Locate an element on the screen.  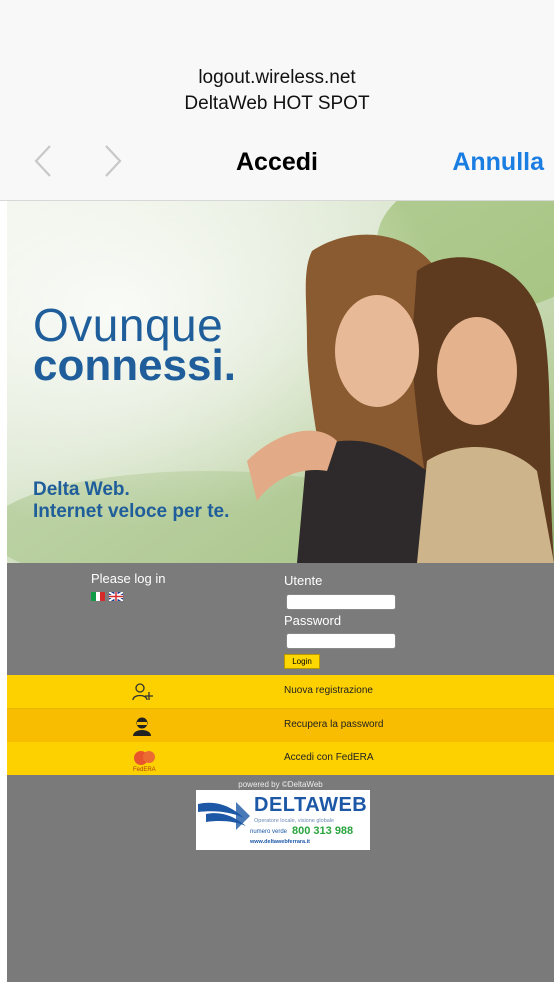
add-user-icon is located at coordinates (143, 694).